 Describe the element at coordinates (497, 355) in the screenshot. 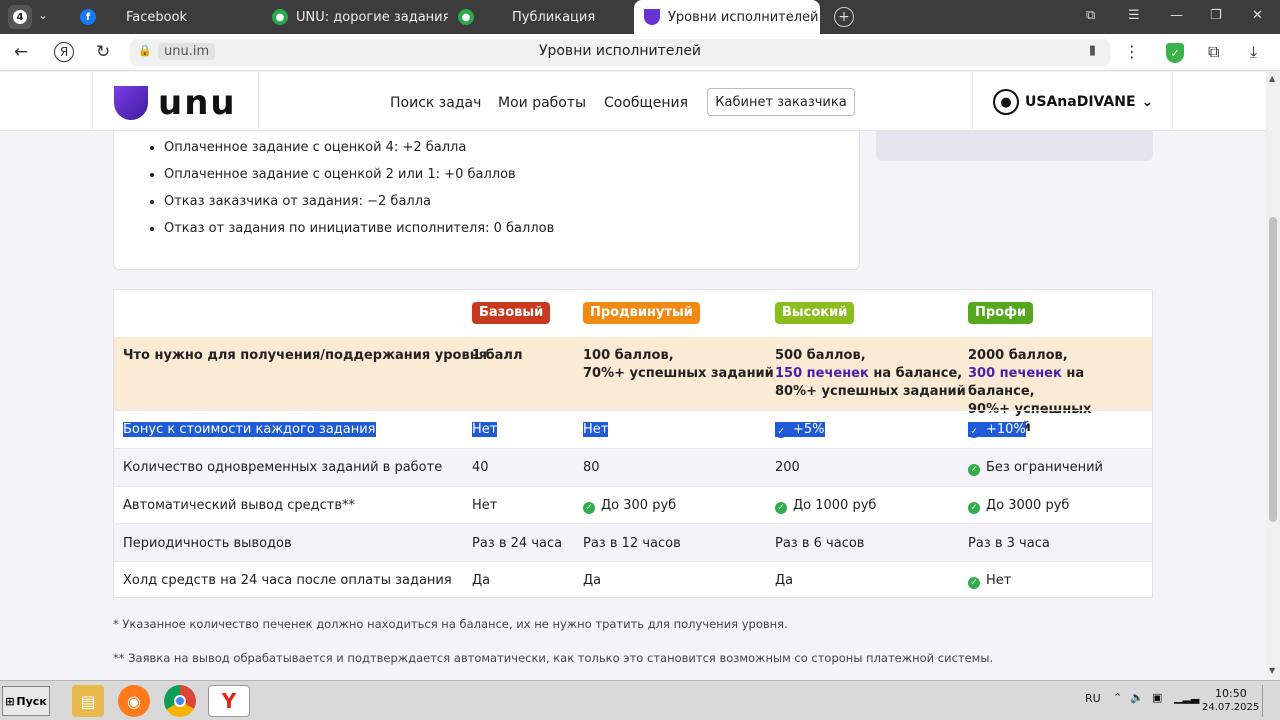

I see `cell-base: 1 балл` at that location.